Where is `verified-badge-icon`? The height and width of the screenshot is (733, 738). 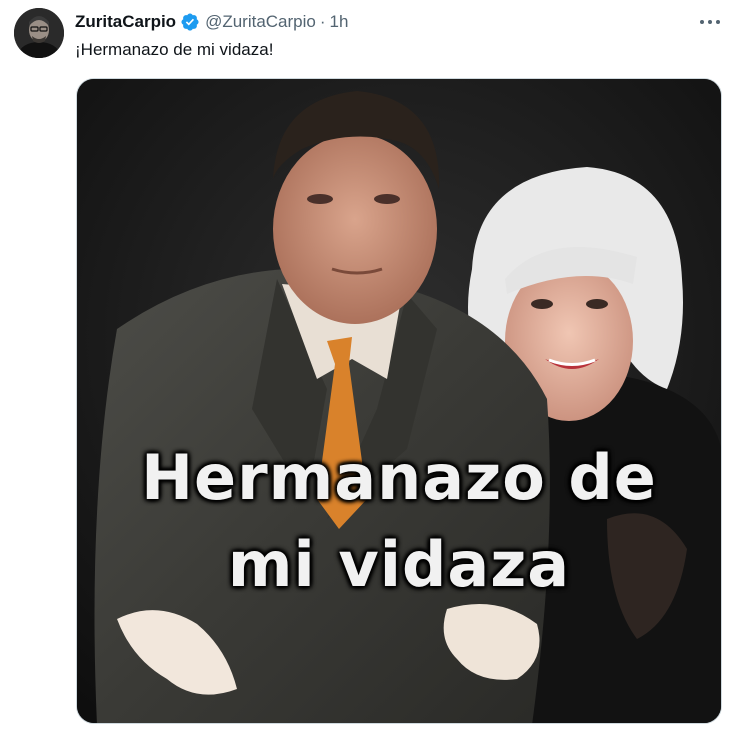
verified-badge-icon is located at coordinates (190, 22).